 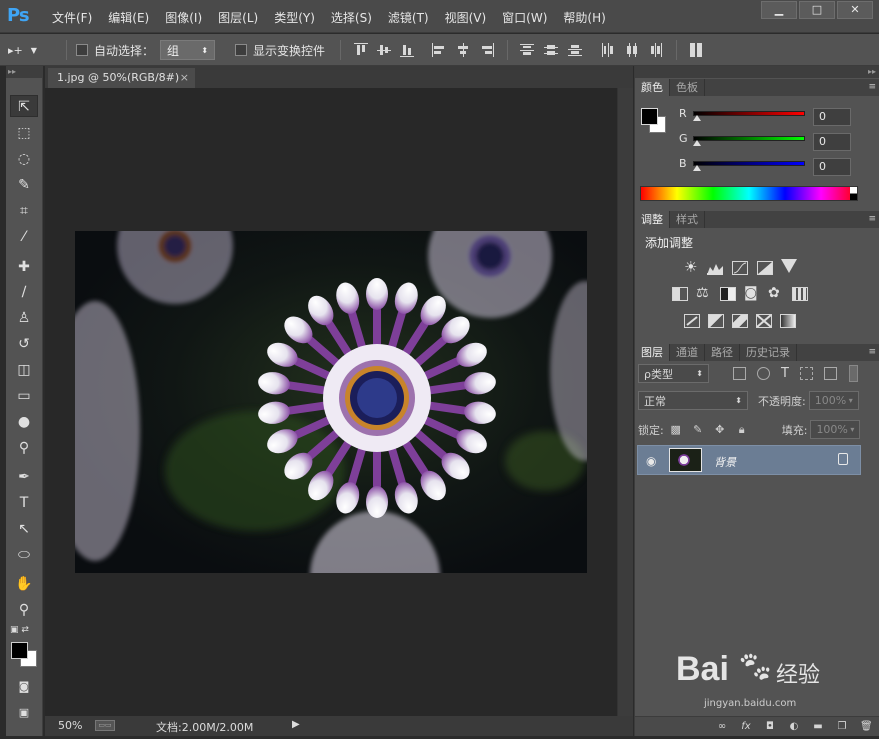 I want to click on menu-type: 类型(Y), so click(x=294, y=17).